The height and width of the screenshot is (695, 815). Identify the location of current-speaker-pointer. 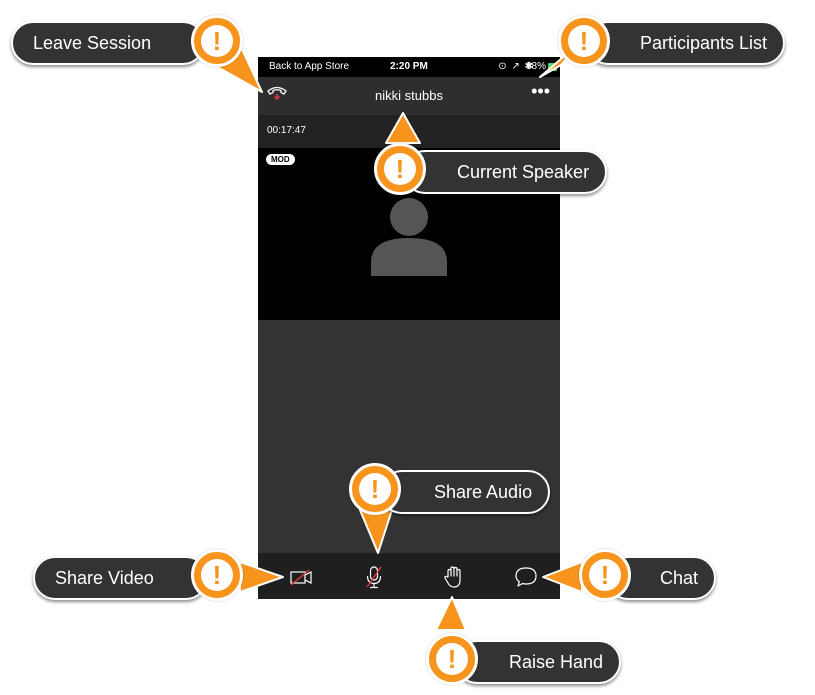
(403, 128).